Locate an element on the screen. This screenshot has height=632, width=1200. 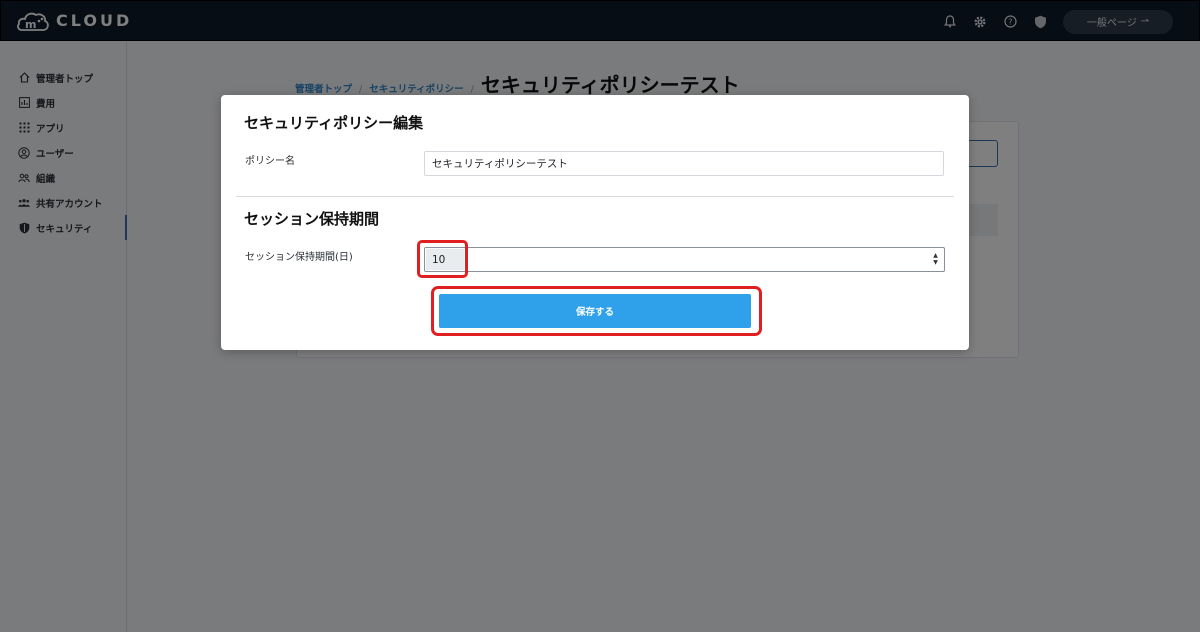
policy-name-label: ポリシー名 is located at coordinates (270, 161).